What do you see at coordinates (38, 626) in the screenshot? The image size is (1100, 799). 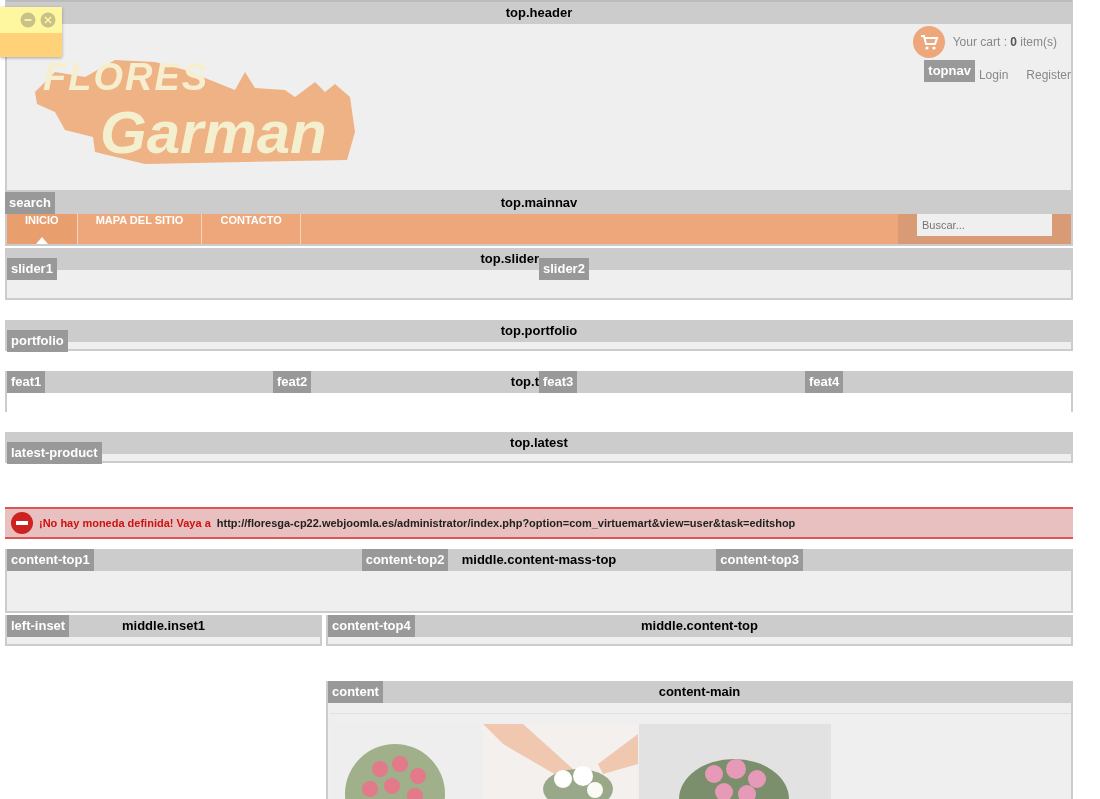 I see `position-label: left-inset` at bounding box center [38, 626].